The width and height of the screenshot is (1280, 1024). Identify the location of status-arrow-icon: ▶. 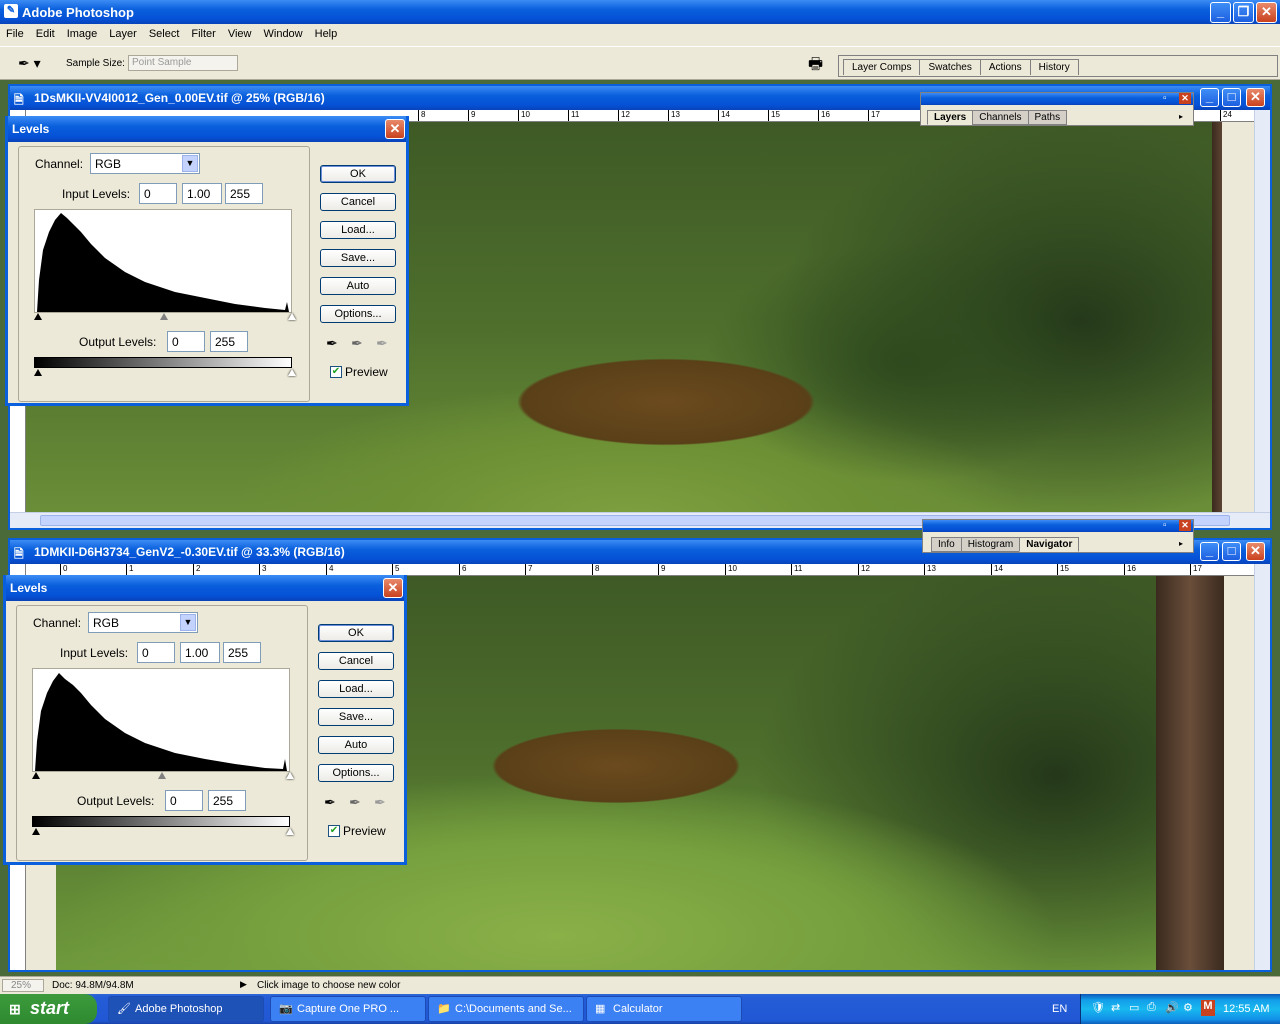
(243, 984).